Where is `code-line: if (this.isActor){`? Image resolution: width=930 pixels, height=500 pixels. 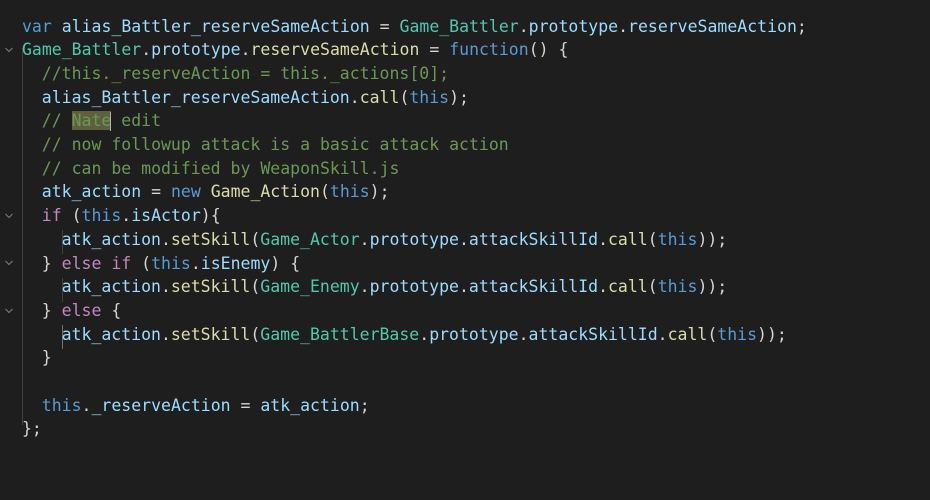 code-line: if (this.isActor){ is located at coordinates (465, 216).